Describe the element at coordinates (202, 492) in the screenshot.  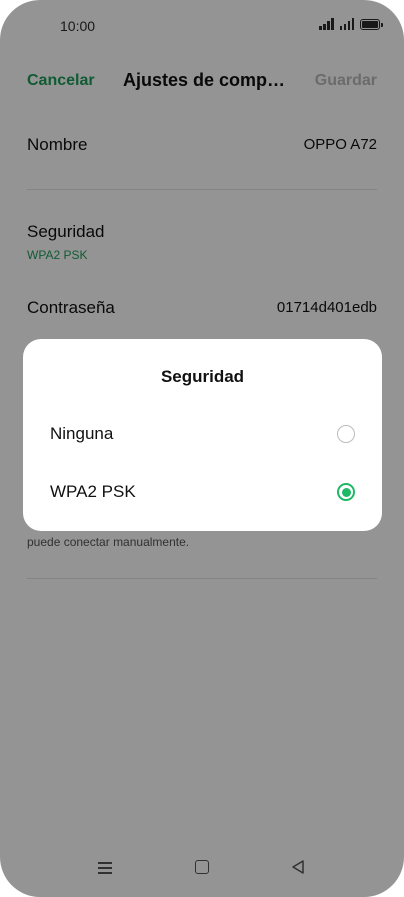
I see `option-wpa2-psk: WPA2 PSK` at that location.